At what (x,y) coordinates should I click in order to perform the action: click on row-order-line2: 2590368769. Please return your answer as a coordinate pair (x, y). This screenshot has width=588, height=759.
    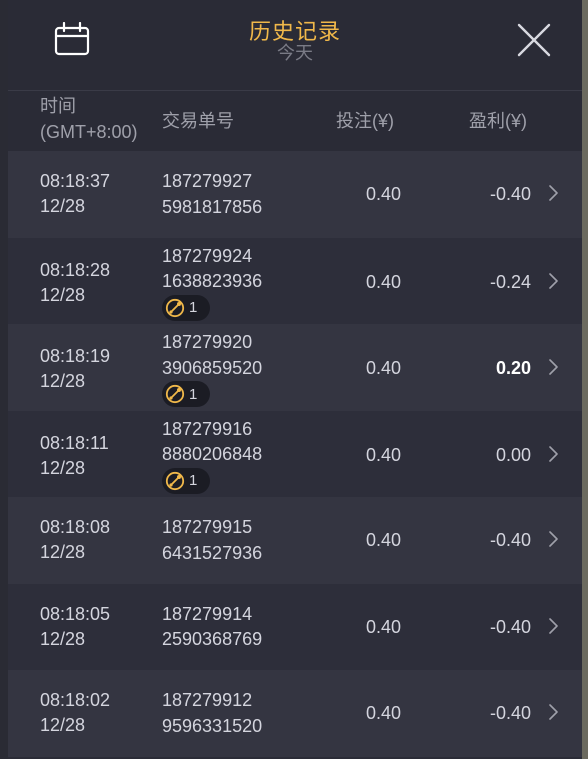
    Looking at the image, I should click on (212, 639).